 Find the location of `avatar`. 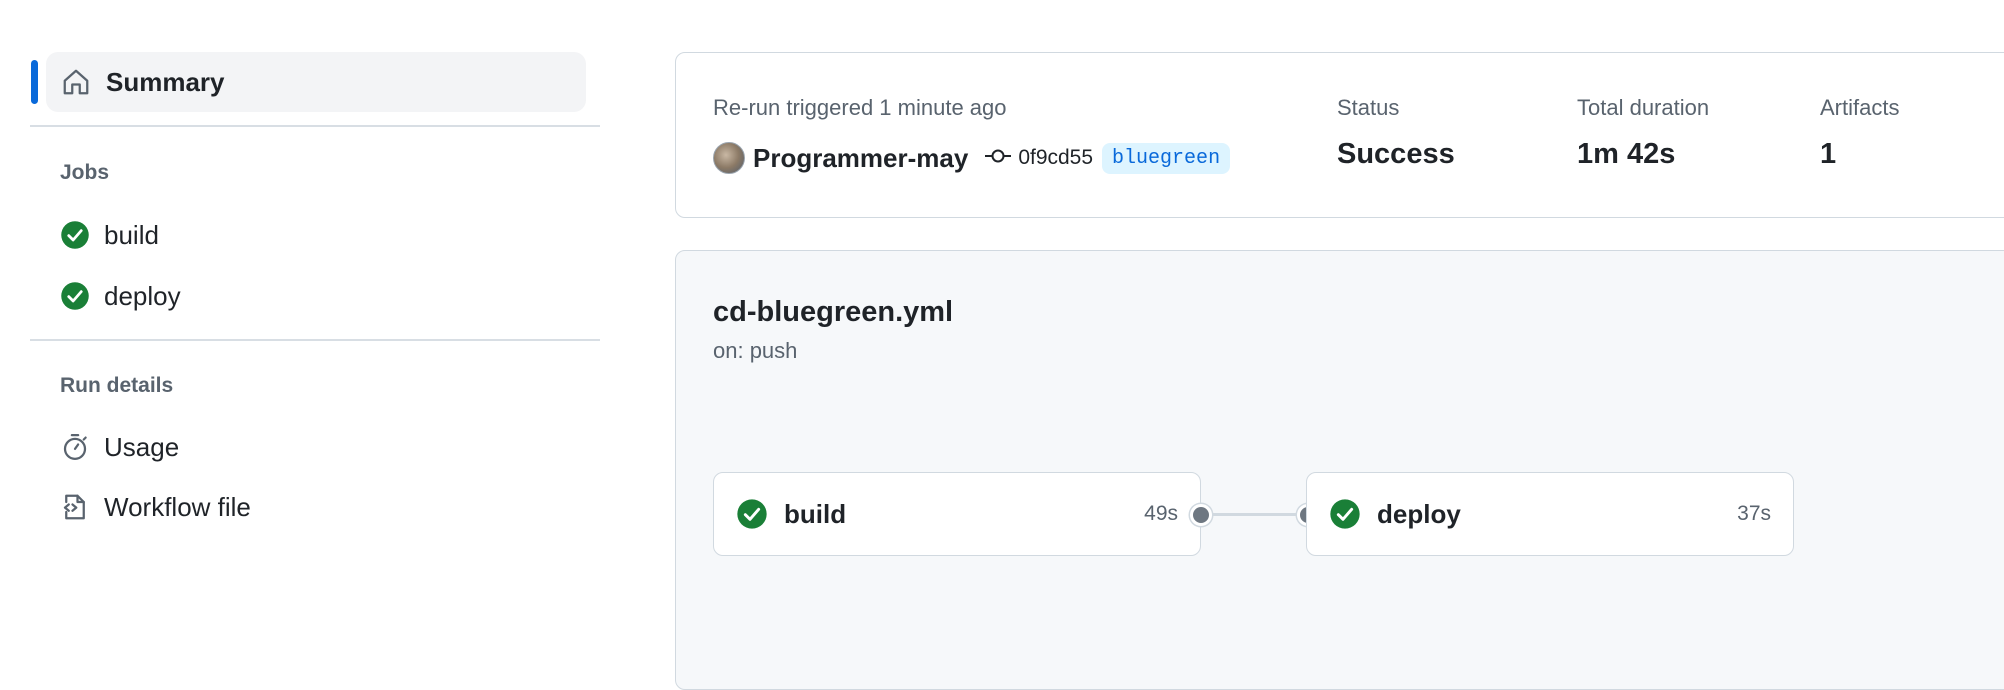

avatar is located at coordinates (729, 158).